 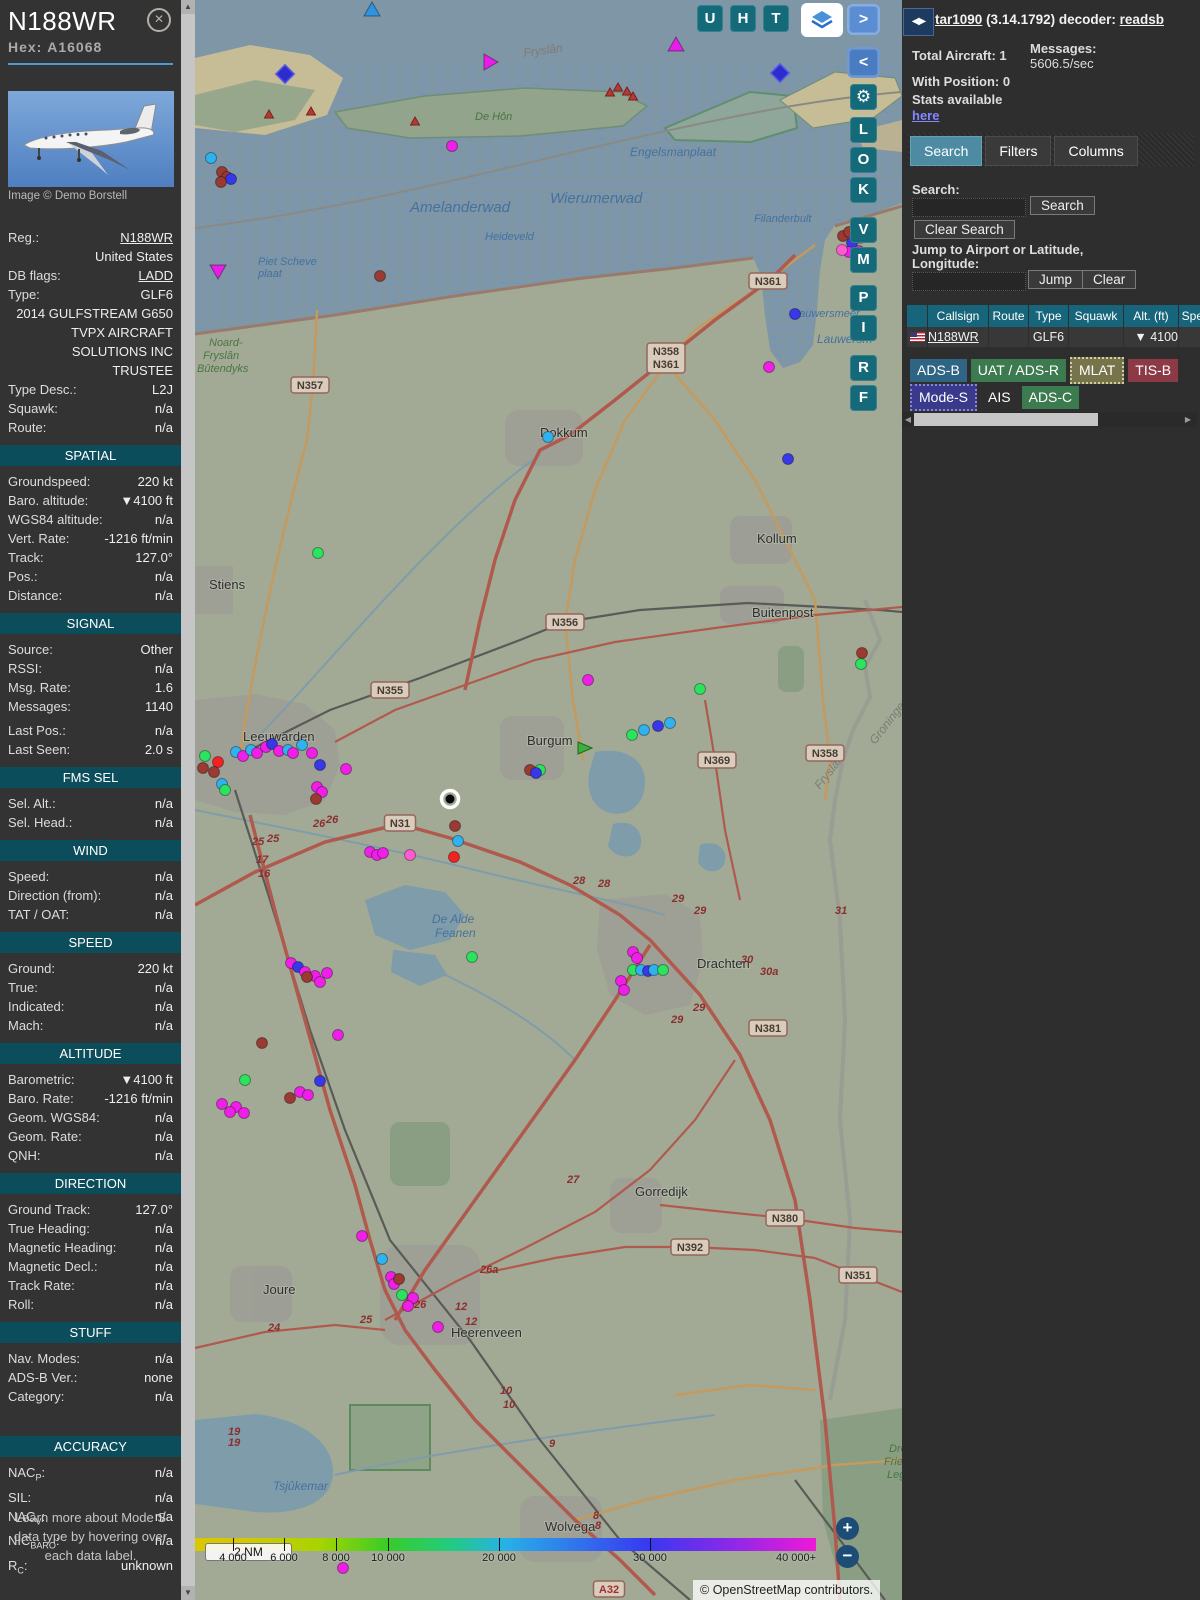 I want to click on table-row: N188WR GLF6 ▼ 4100, so click(x=1053, y=337).